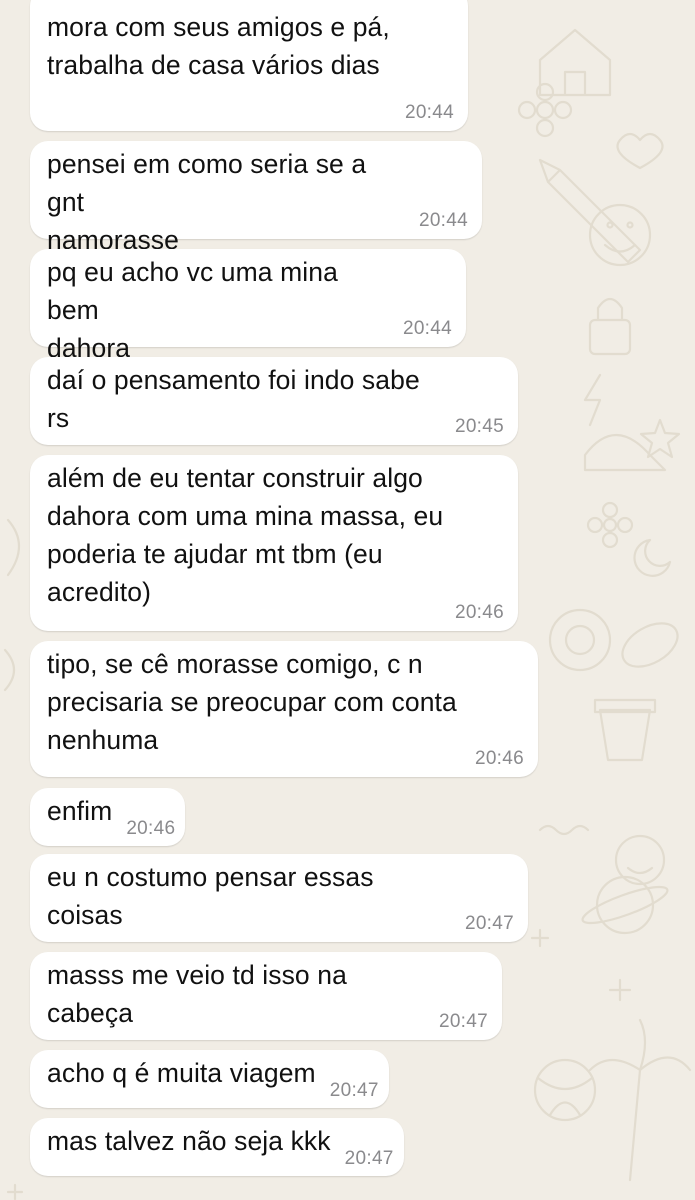  What do you see at coordinates (210, 896) in the screenshot?
I see `message-text: eu n costumo pensar essas coisas` at bounding box center [210, 896].